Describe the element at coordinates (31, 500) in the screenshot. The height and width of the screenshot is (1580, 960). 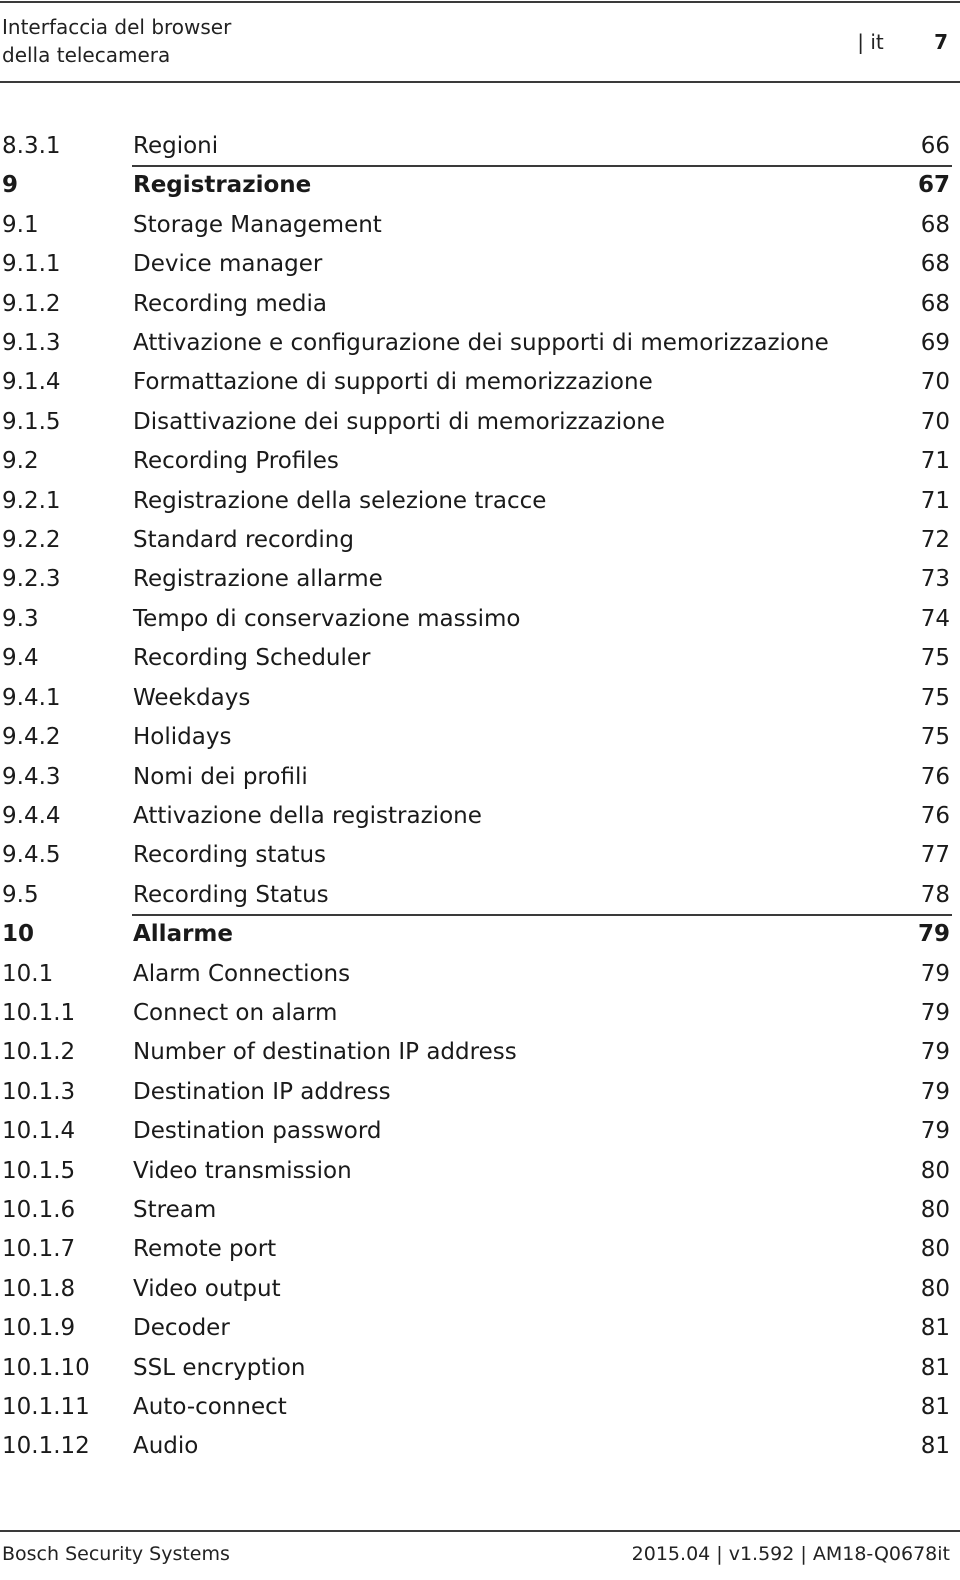
I see `toc-entry-number: 9.2.1` at that location.